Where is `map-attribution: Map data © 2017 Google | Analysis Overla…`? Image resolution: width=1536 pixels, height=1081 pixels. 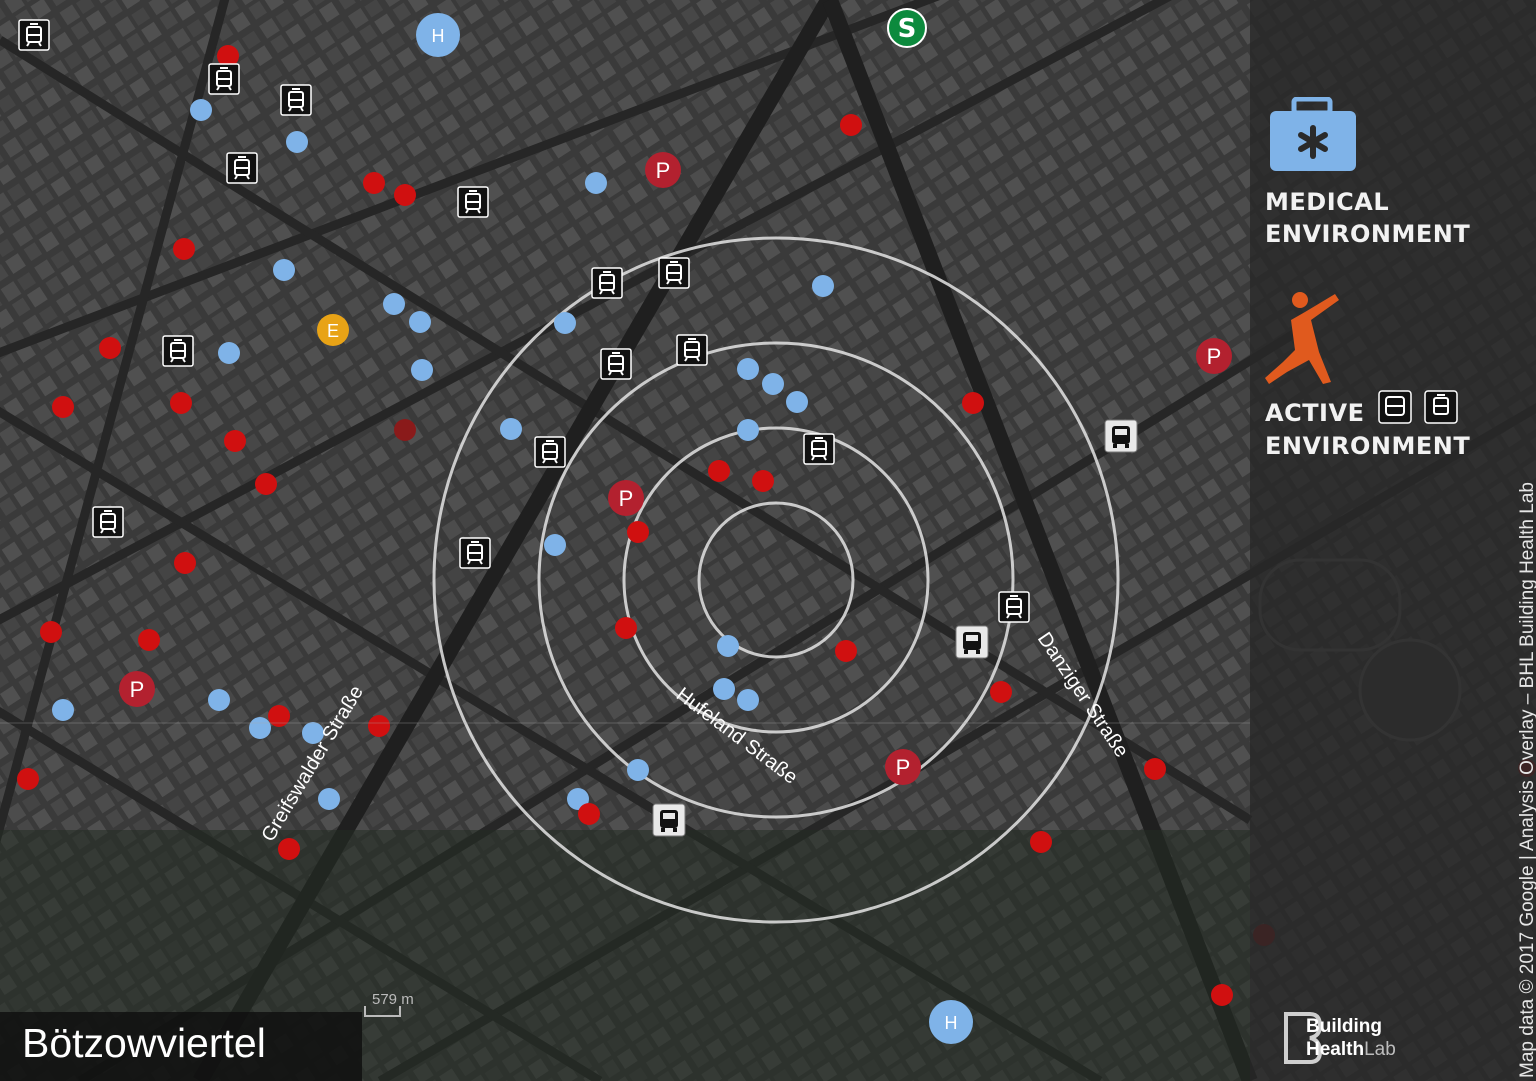
map-attribution: Map data © 2017 Google | Analysis Overla… is located at coordinates (1526, 780).